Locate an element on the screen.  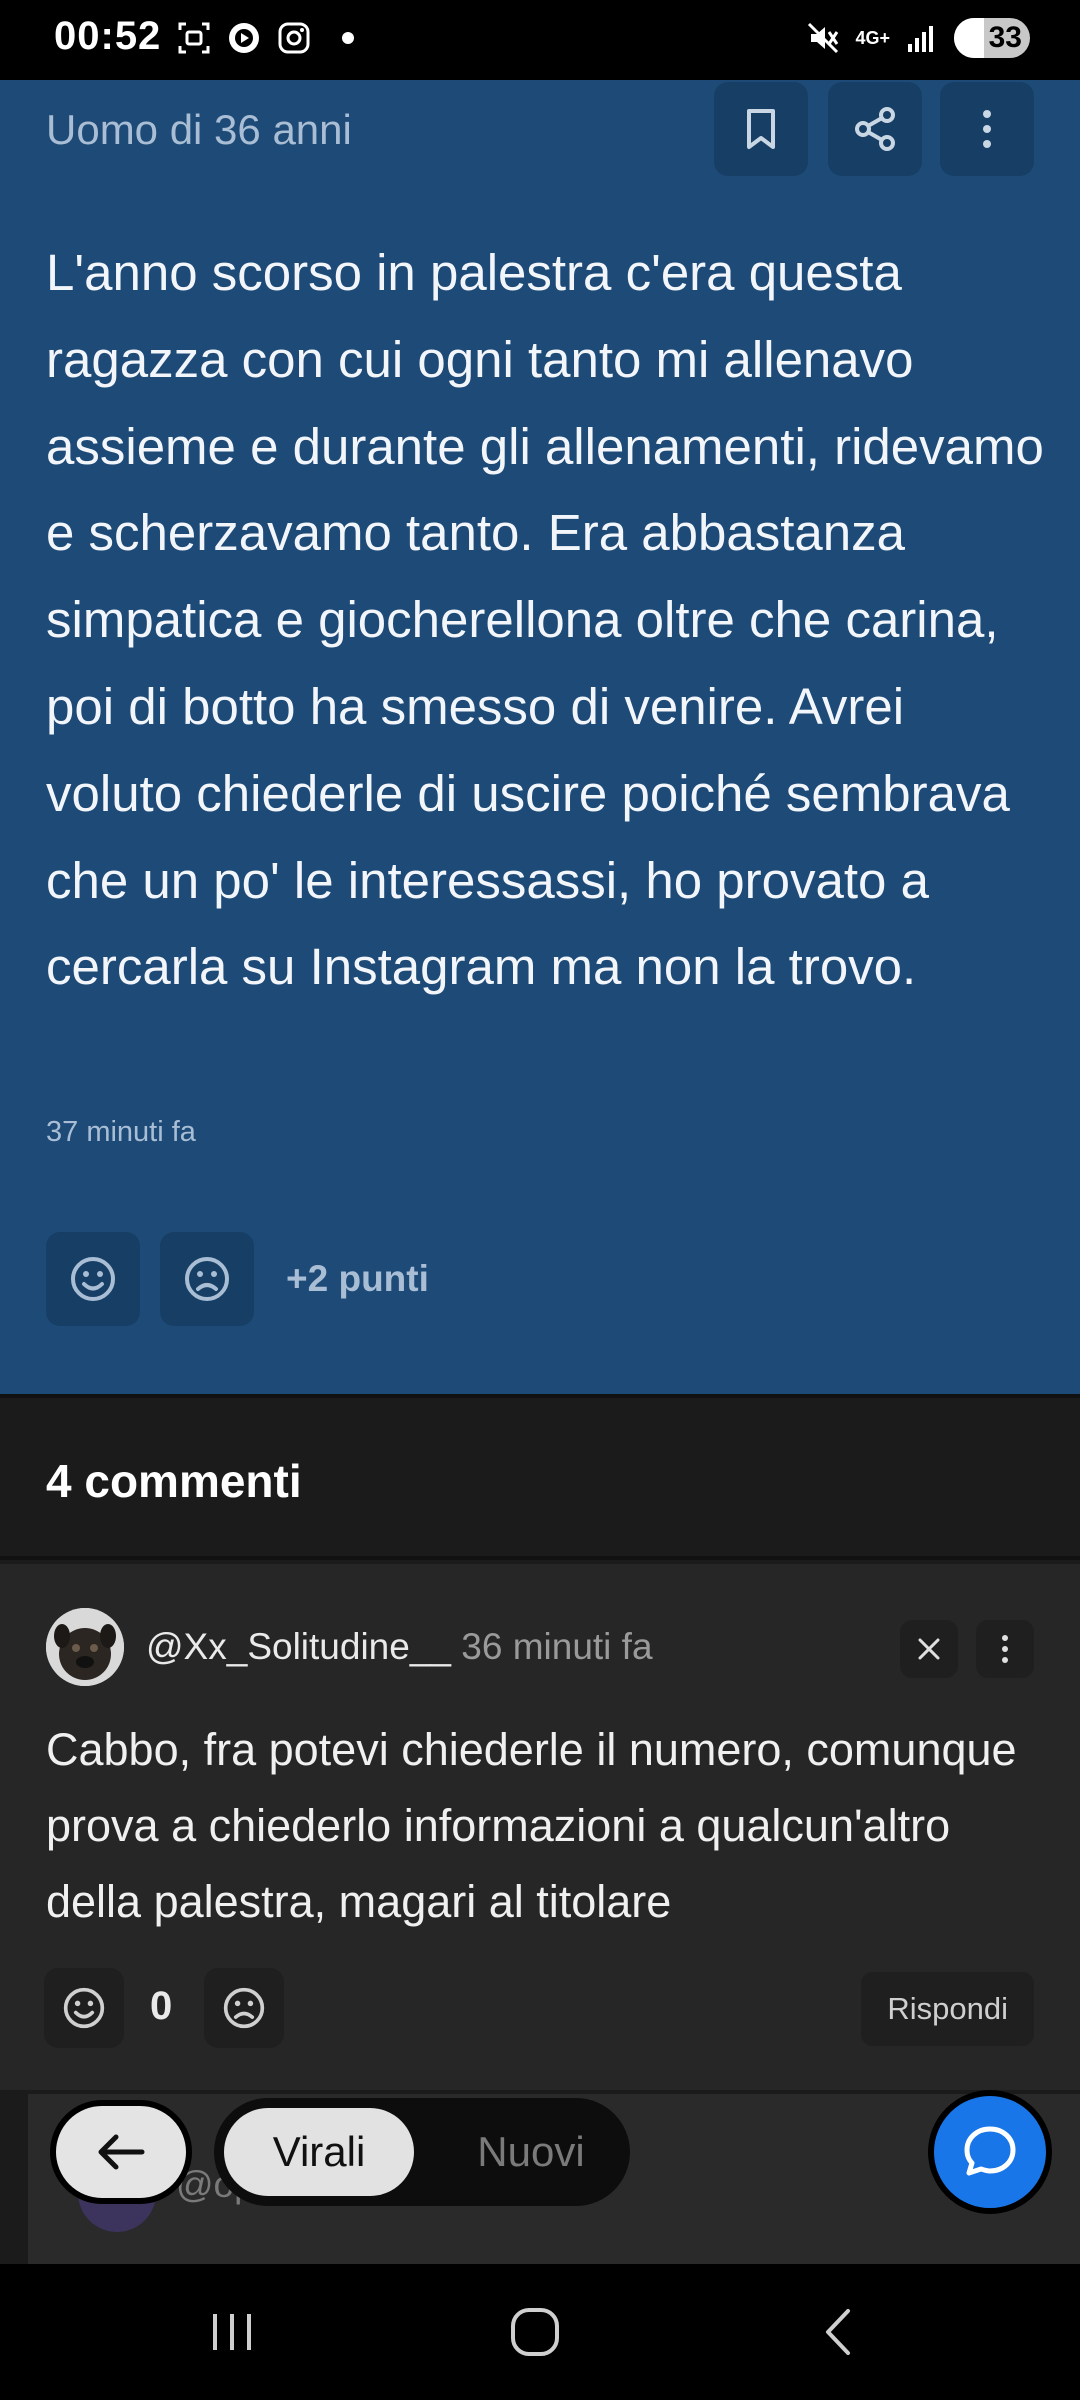
comment-score: 0 is located at coordinates (161, 2006).